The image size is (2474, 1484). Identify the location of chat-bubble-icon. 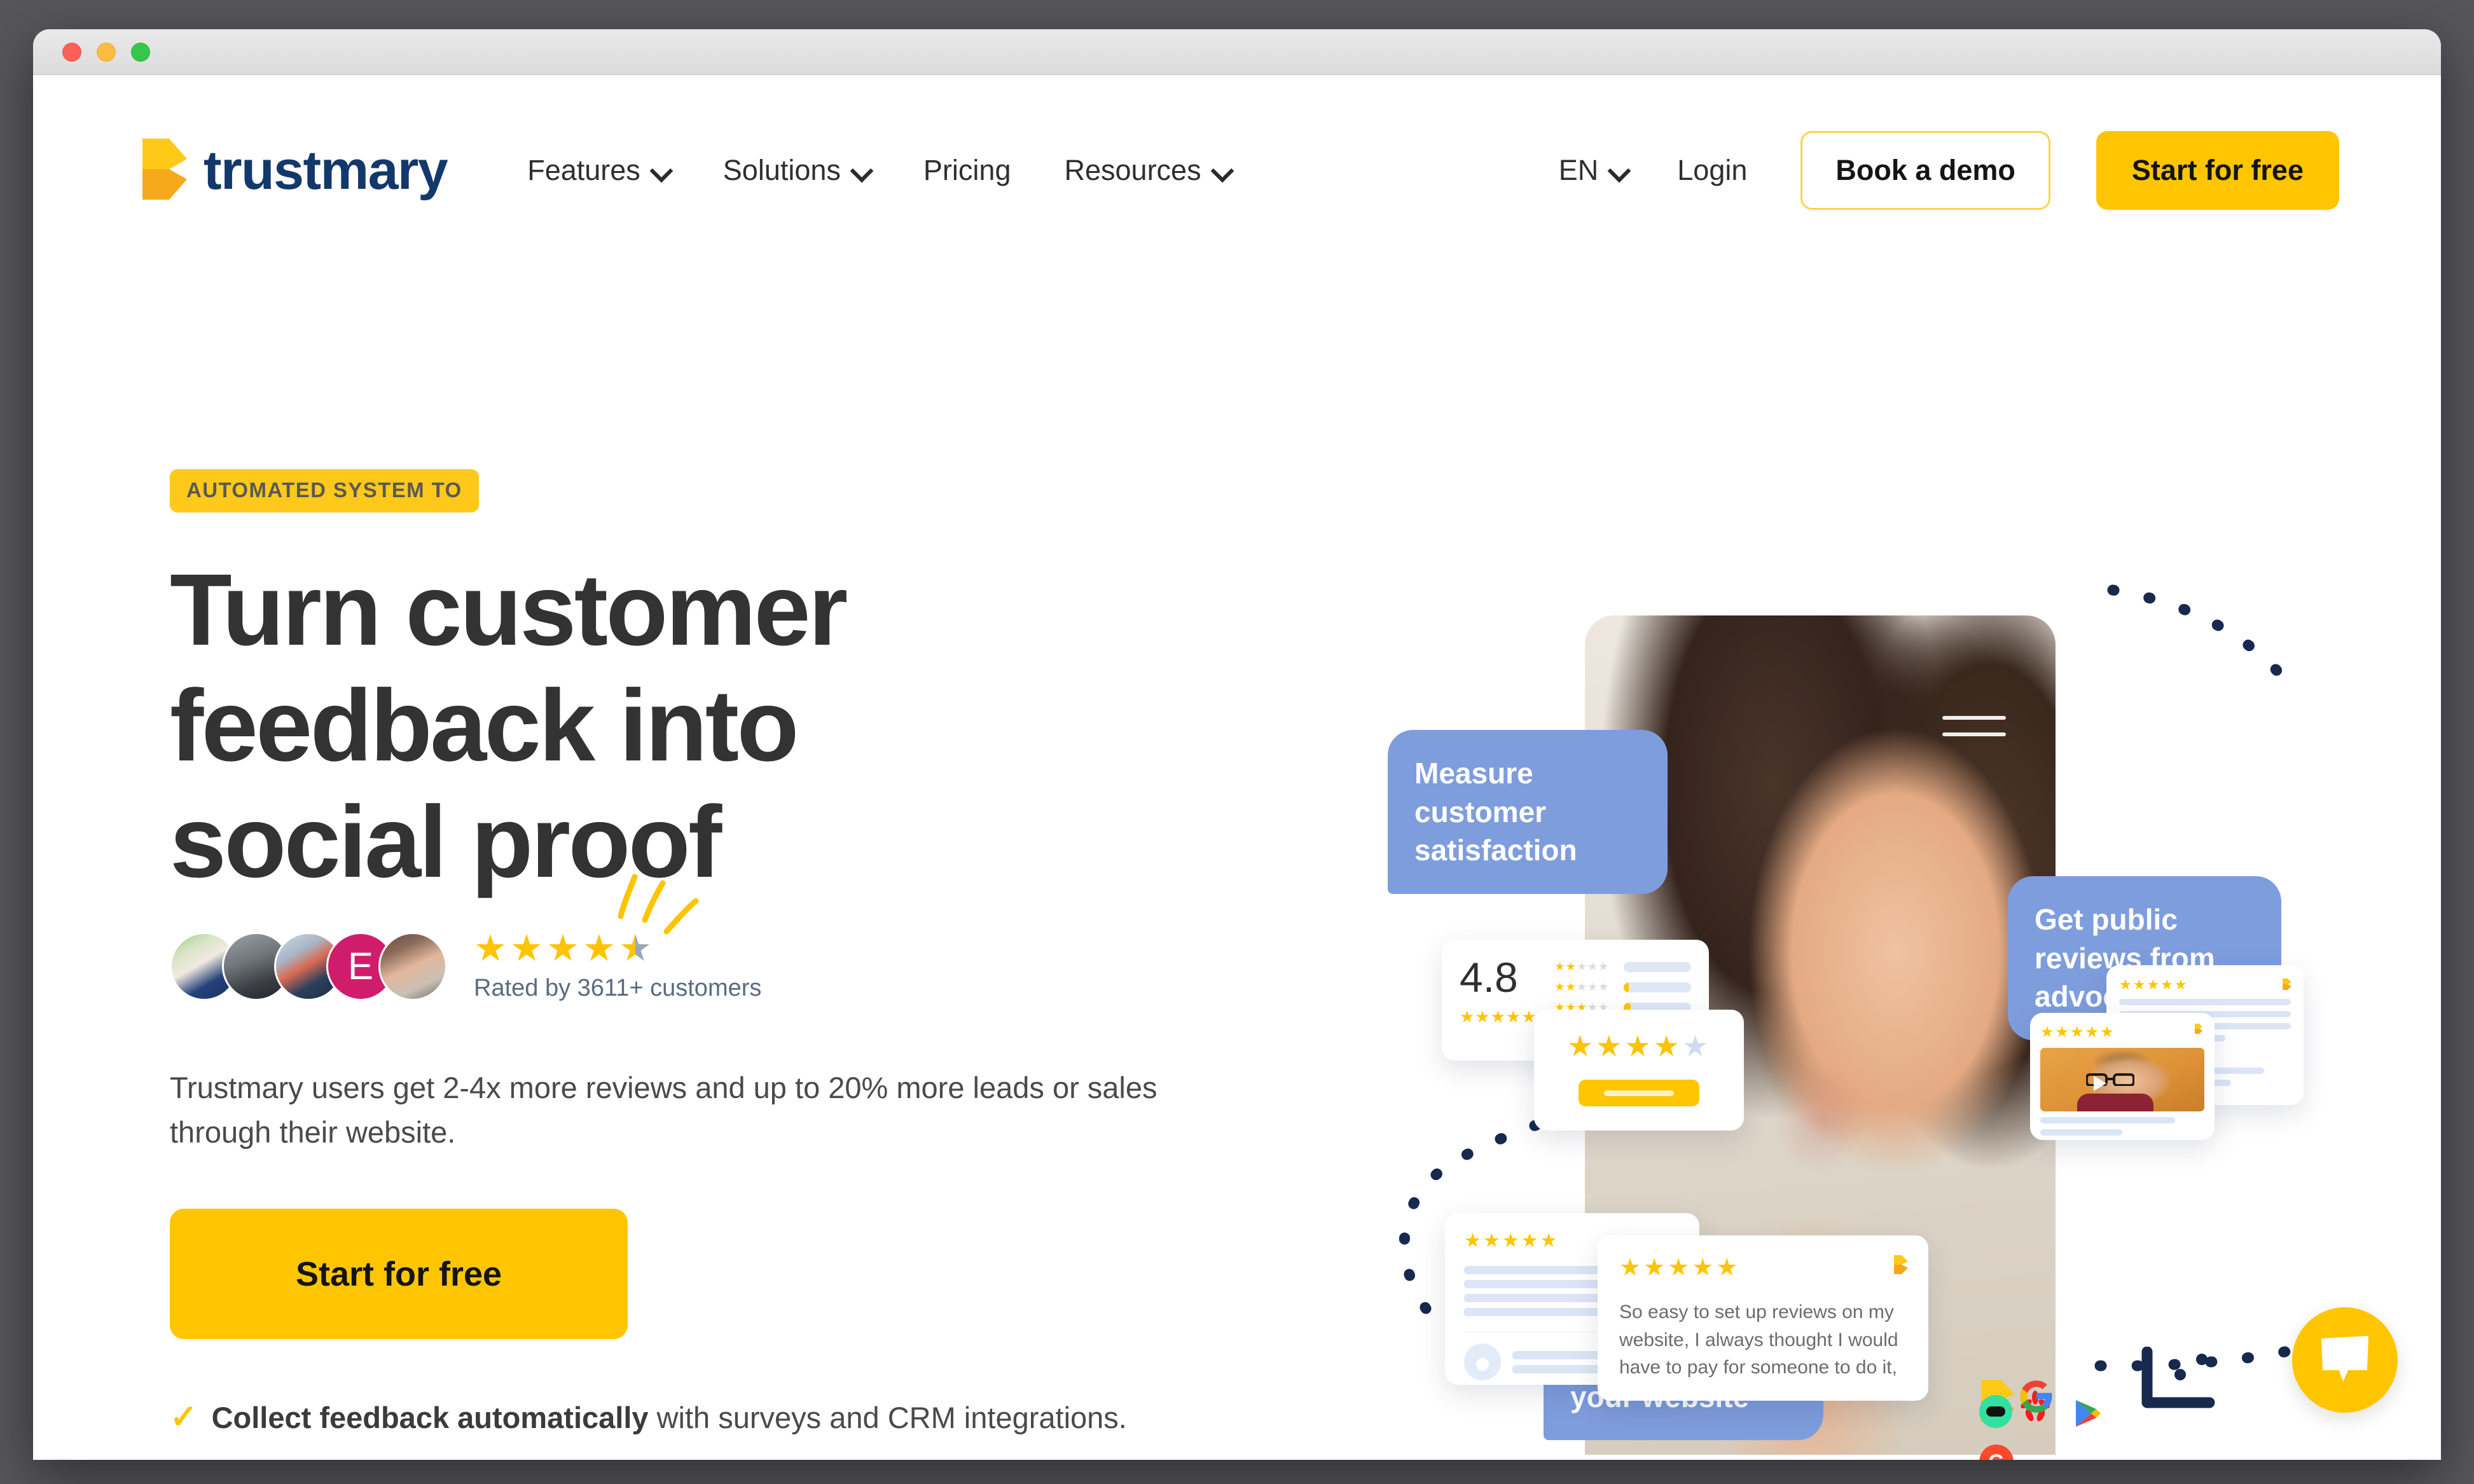
(2344, 1359).